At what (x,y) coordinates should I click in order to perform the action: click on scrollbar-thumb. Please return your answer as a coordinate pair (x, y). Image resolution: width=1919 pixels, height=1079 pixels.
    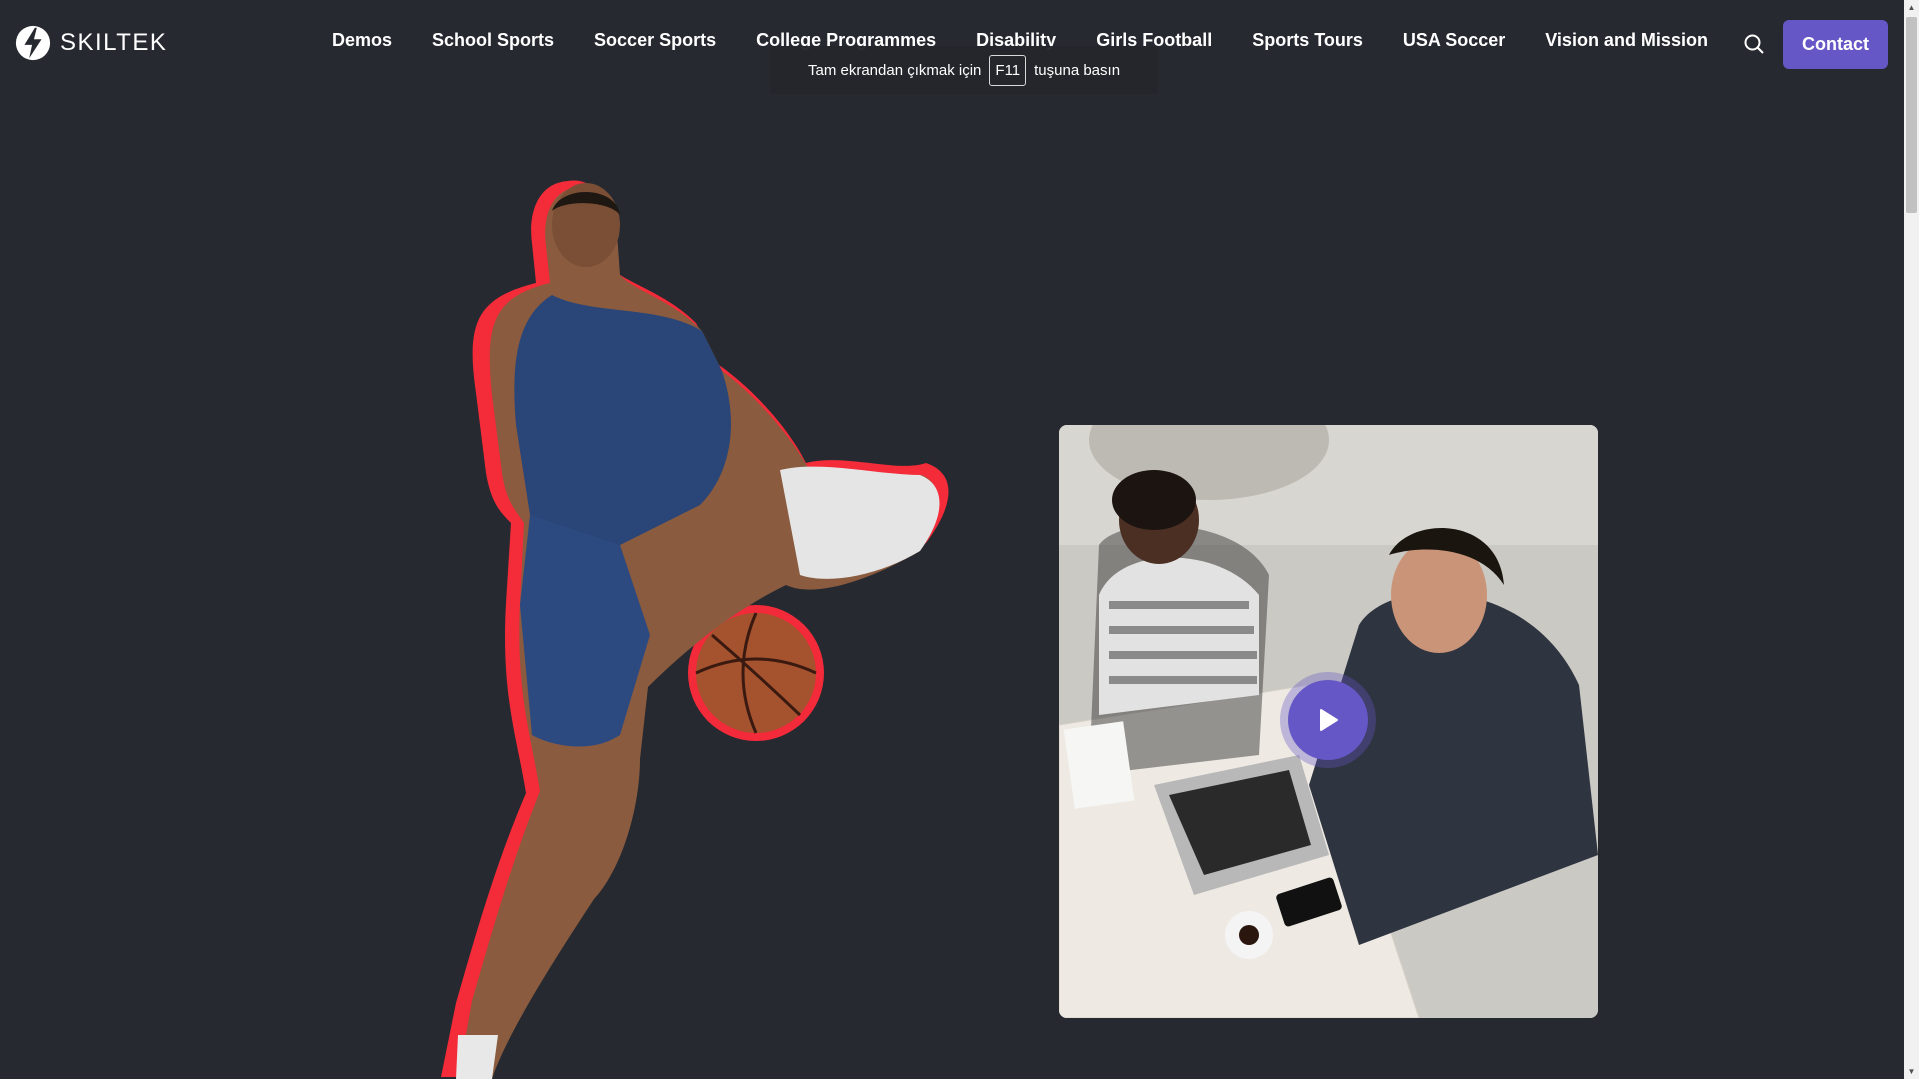
    Looking at the image, I should click on (1911, 115).